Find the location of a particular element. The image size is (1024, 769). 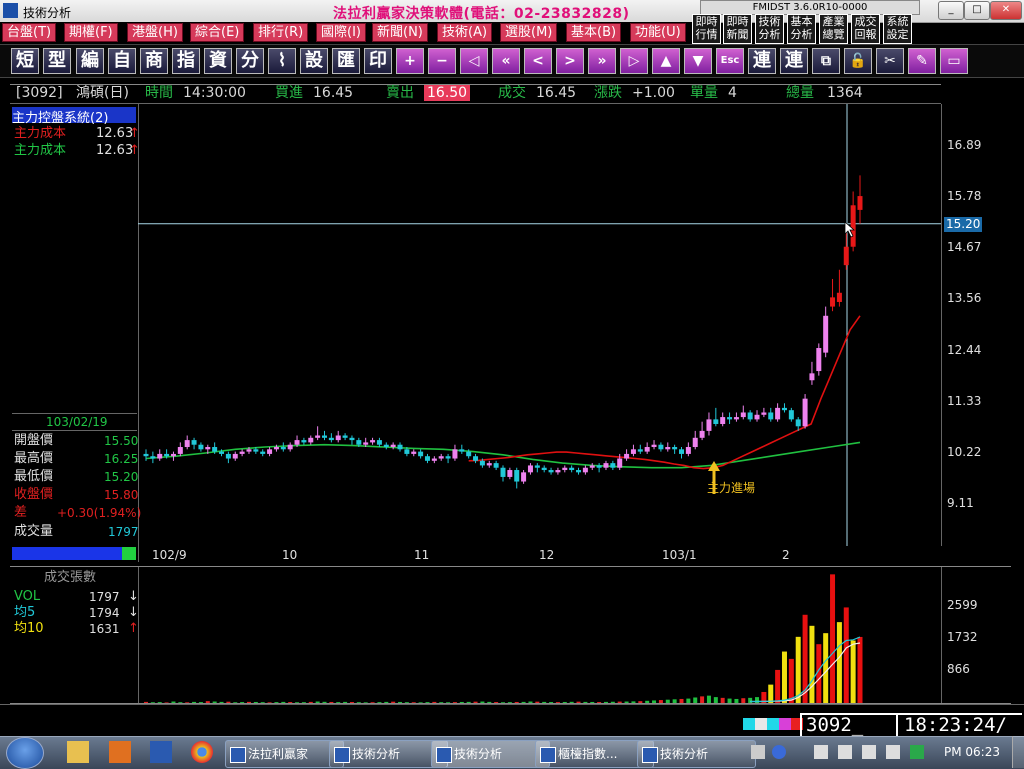

taskbar-technical-analysis-2: 技術分析 is located at coordinates (490, 754).